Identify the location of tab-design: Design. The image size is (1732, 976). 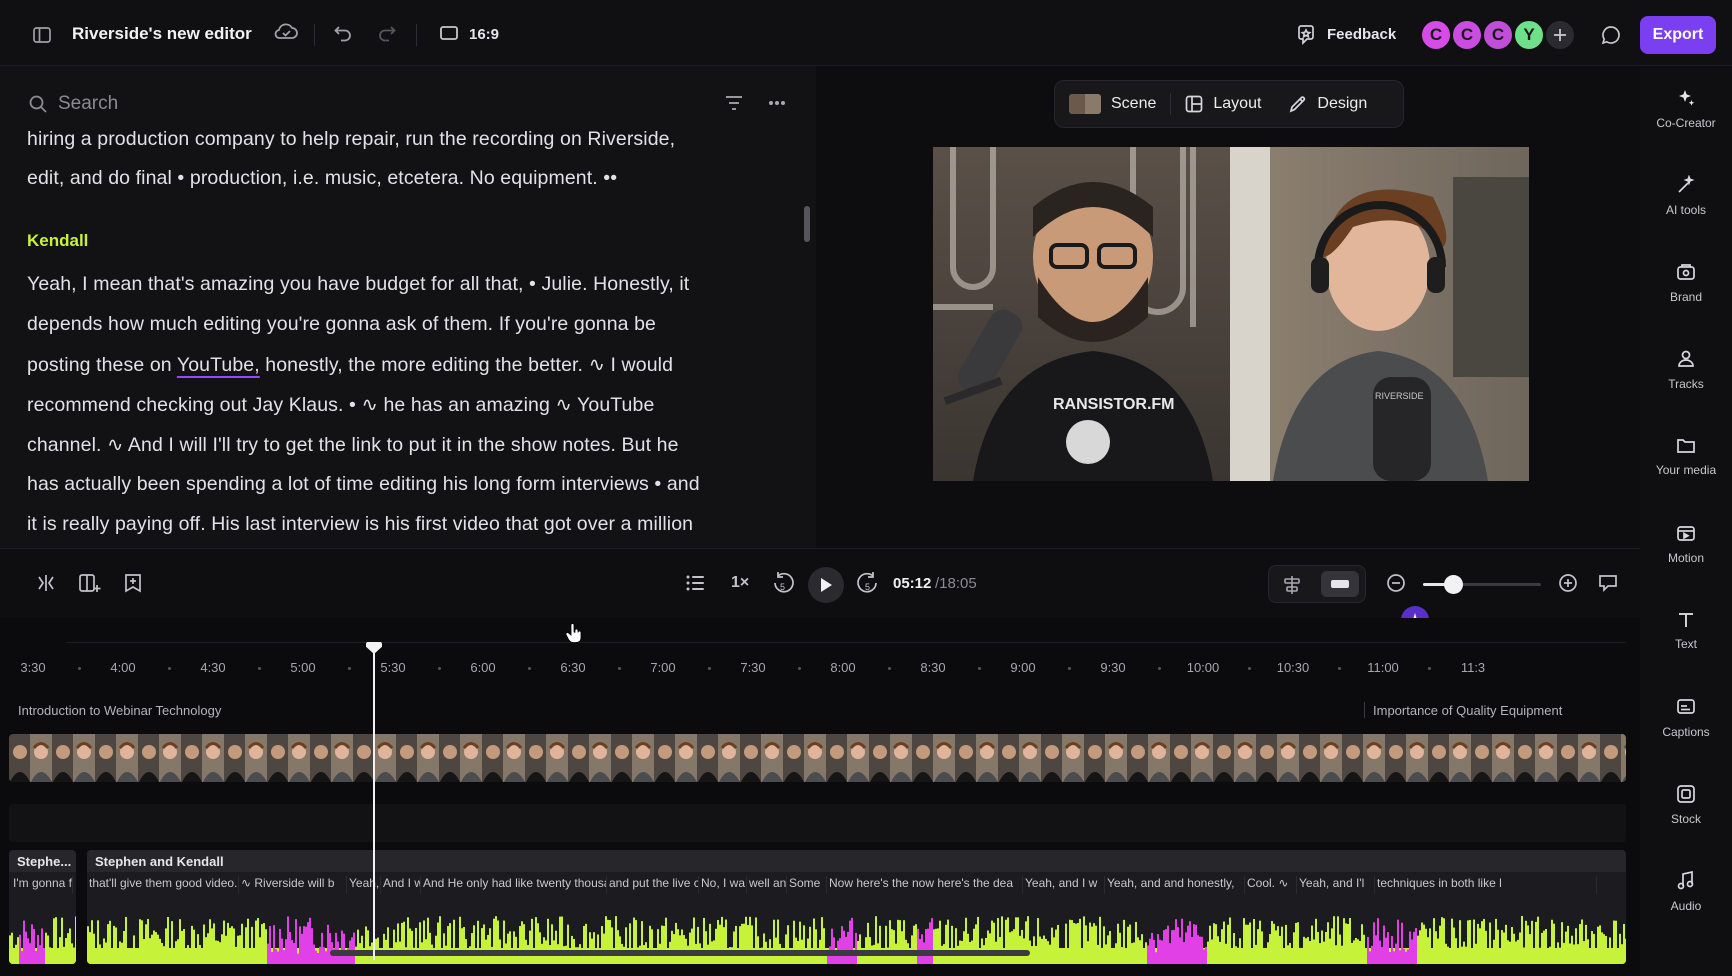
(1328, 104).